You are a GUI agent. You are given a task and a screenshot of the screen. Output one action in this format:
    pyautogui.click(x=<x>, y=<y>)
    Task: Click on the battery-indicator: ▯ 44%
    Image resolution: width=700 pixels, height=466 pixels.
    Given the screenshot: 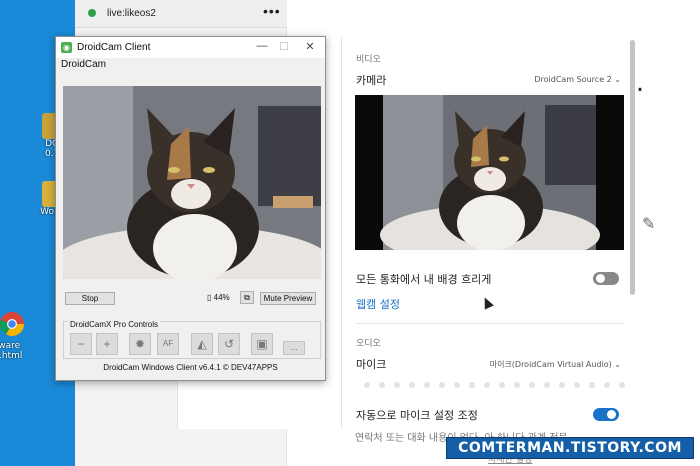 What is the action you would take?
    pyautogui.click(x=218, y=297)
    